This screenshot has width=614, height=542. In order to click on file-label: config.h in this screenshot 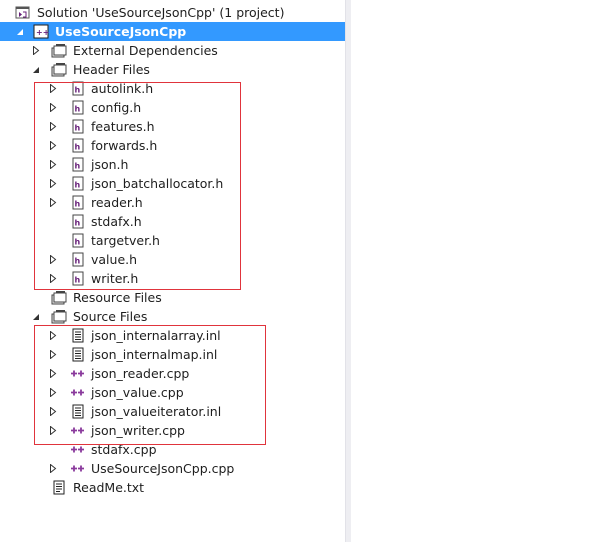, I will do `click(116, 107)`.